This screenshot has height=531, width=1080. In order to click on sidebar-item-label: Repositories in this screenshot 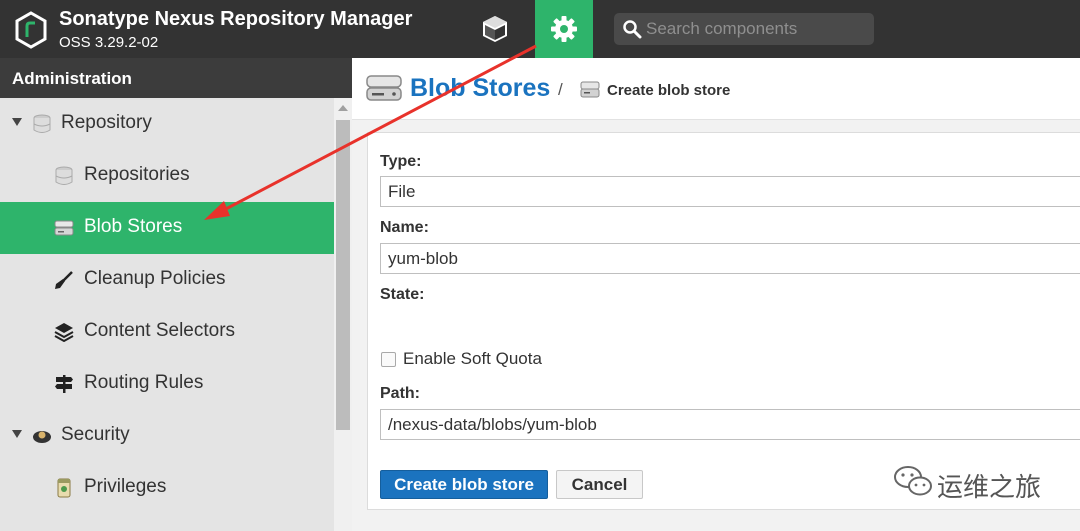, I will do `click(137, 174)`.